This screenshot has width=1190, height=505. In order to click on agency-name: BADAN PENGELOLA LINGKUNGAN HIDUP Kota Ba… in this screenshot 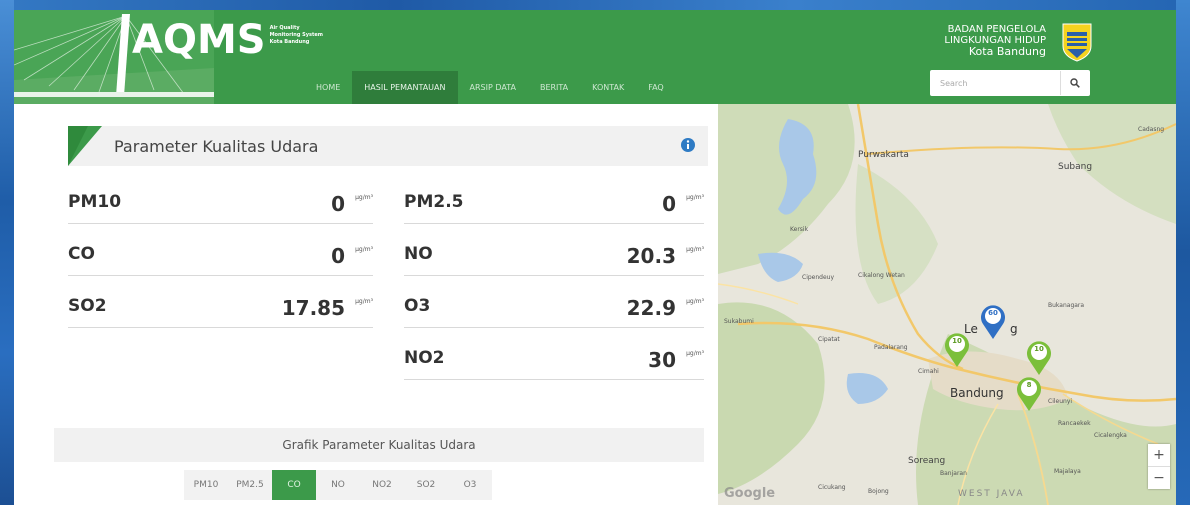, I will do `click(995, 40)`.